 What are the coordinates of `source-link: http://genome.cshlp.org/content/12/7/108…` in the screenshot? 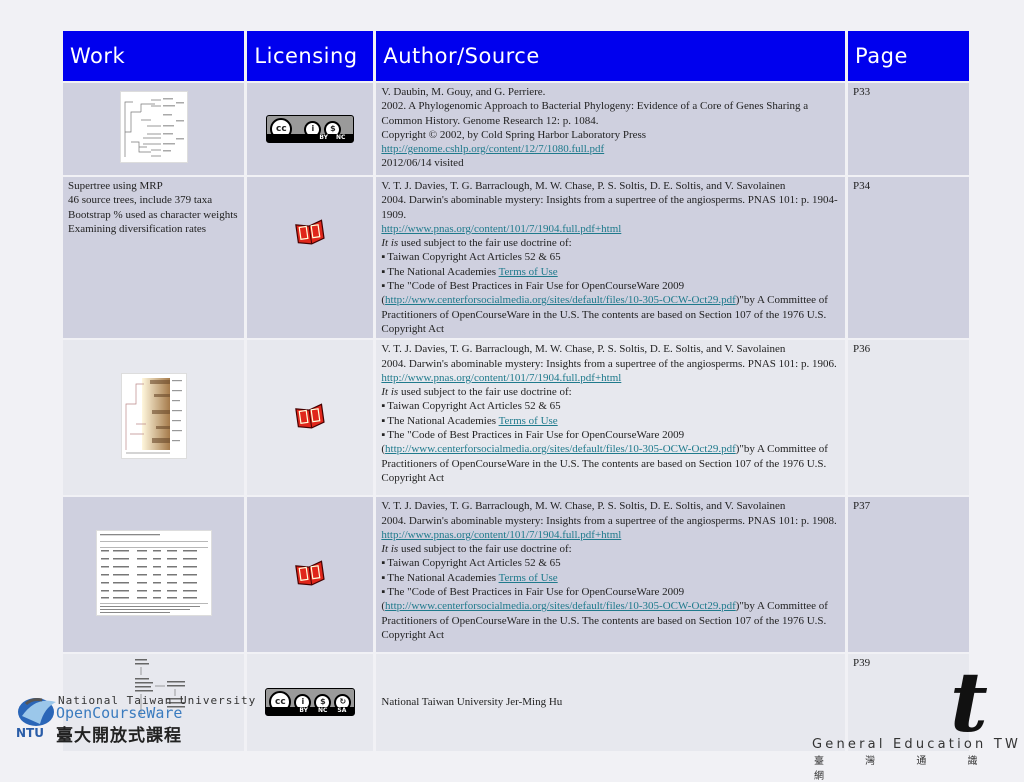 It's located at (492, 149).